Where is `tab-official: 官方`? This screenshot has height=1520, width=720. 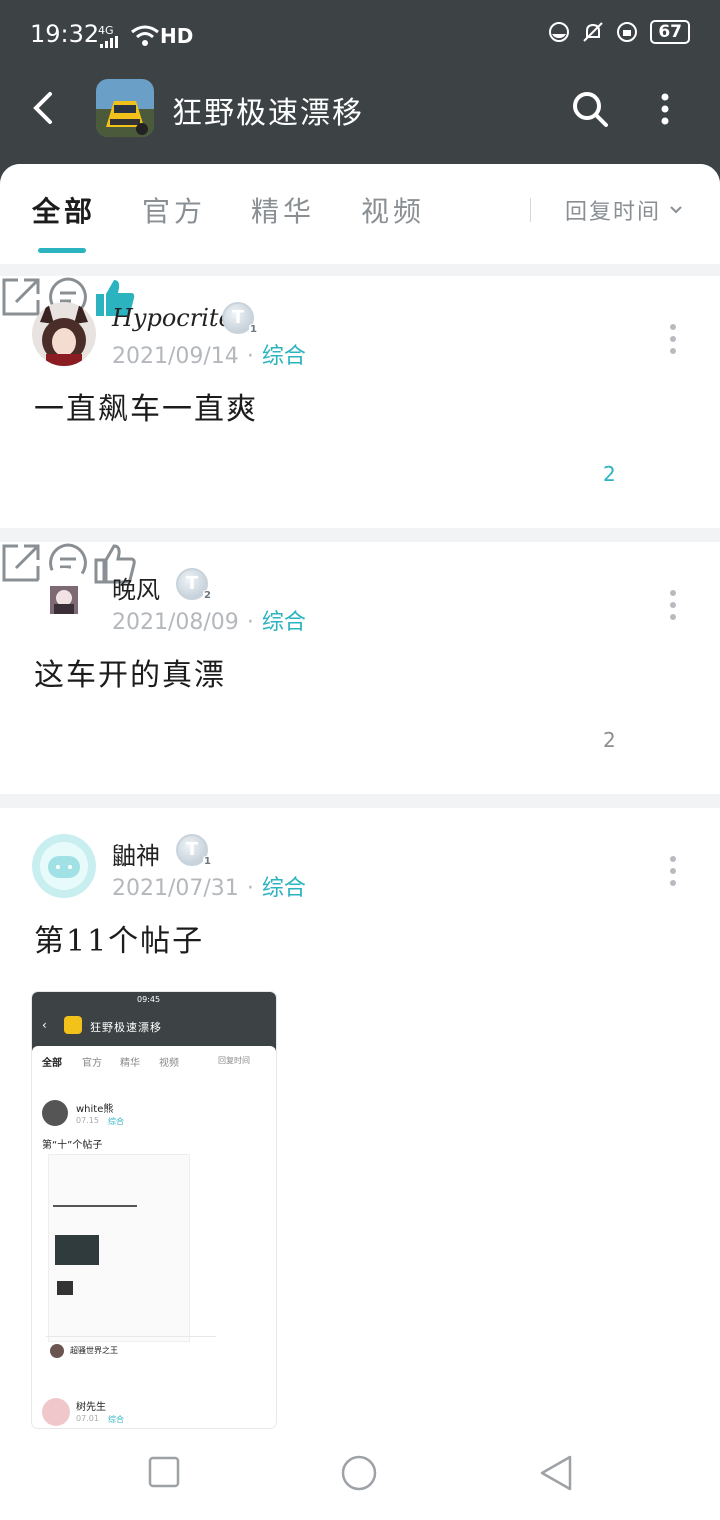 tab-official: 官方 is located at coordinates (174, 210).